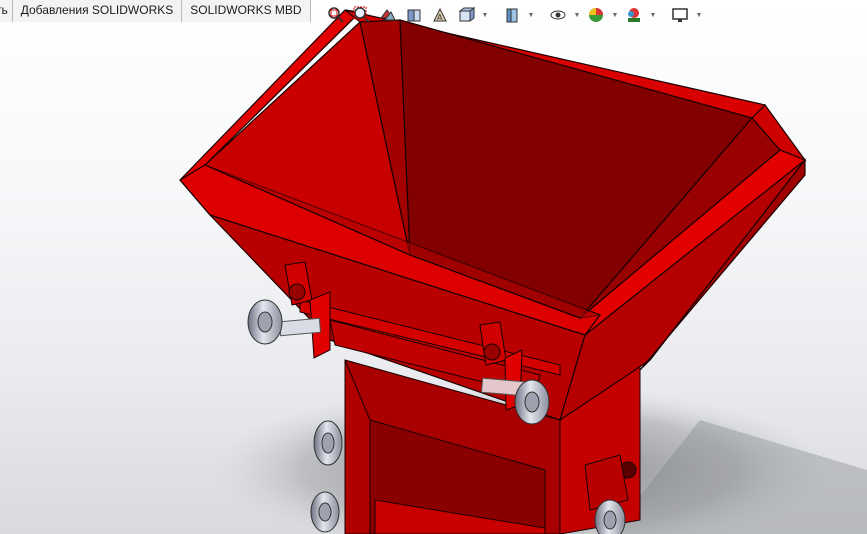  Describe the element at coordinates (328, 443) in the screenshot. I see `wheel-lower-left` at that location.